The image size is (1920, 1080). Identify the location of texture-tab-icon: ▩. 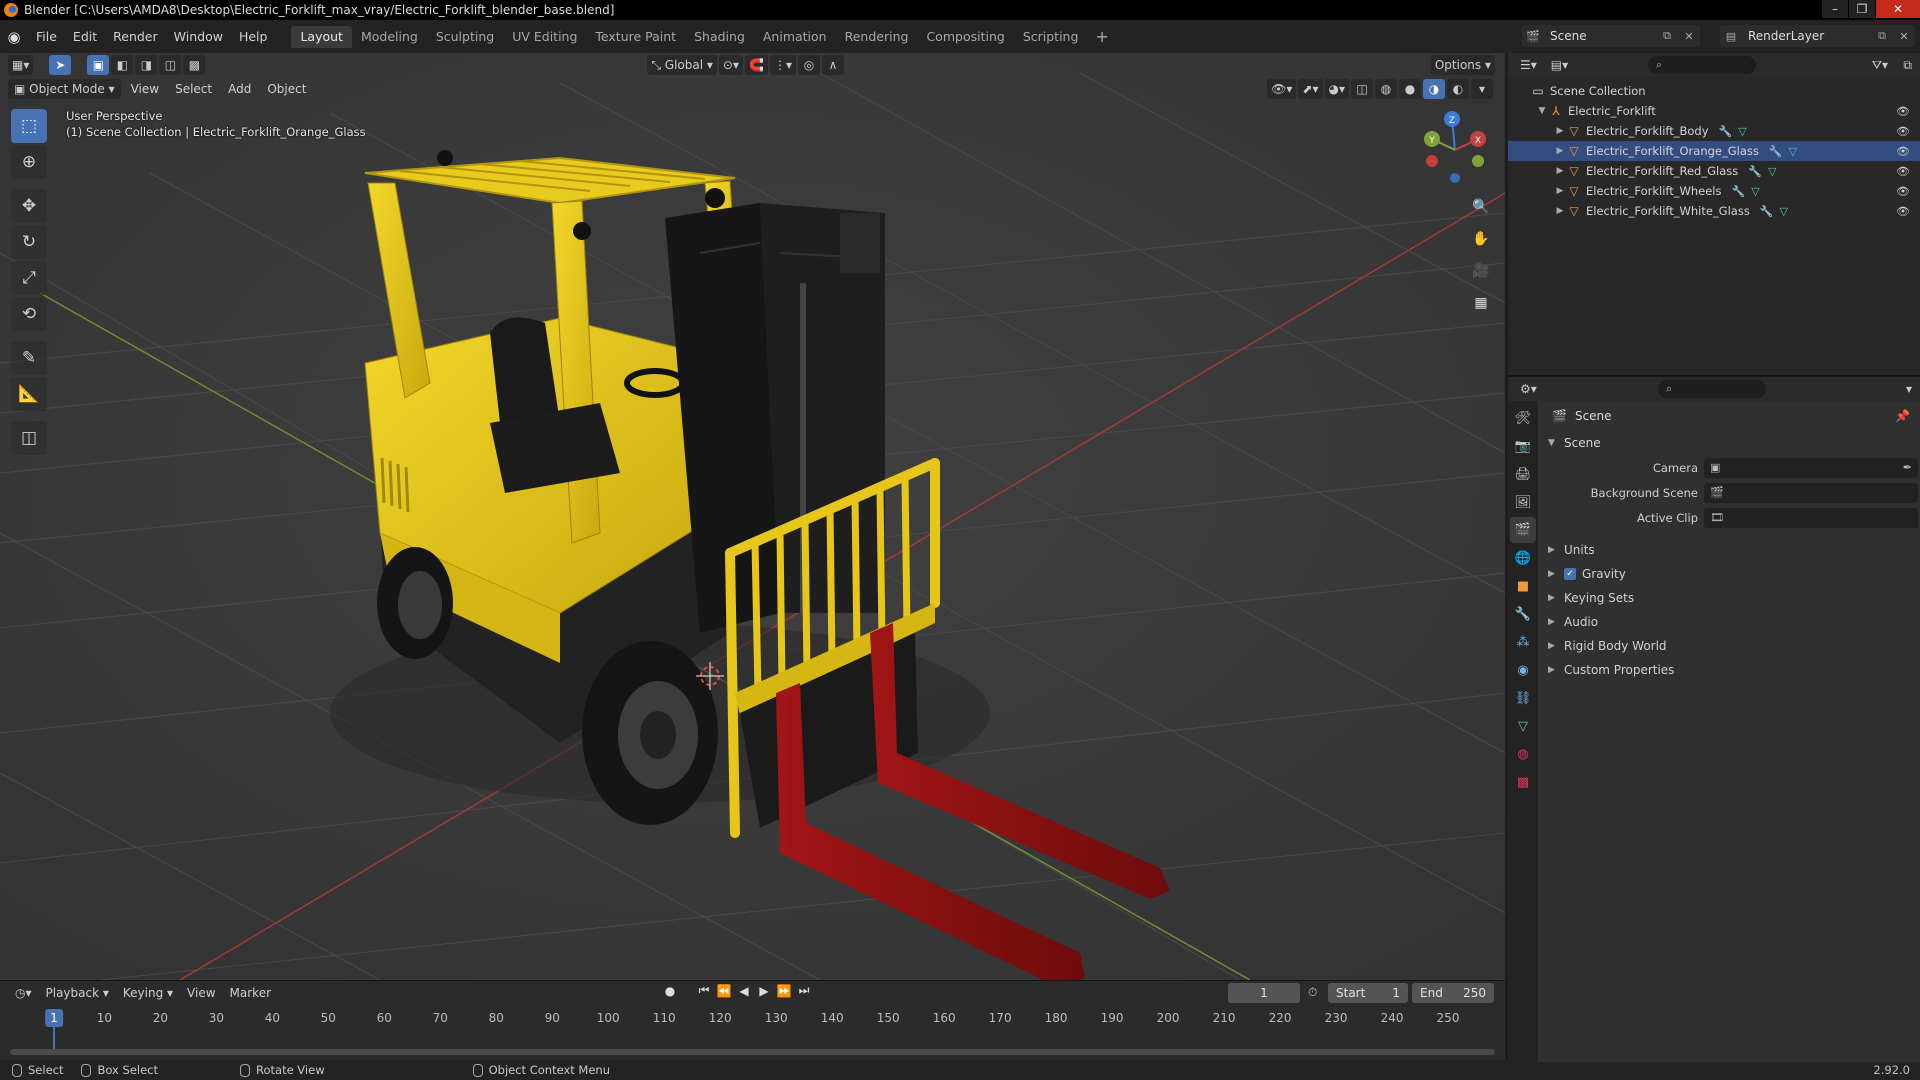
(1523, 782).